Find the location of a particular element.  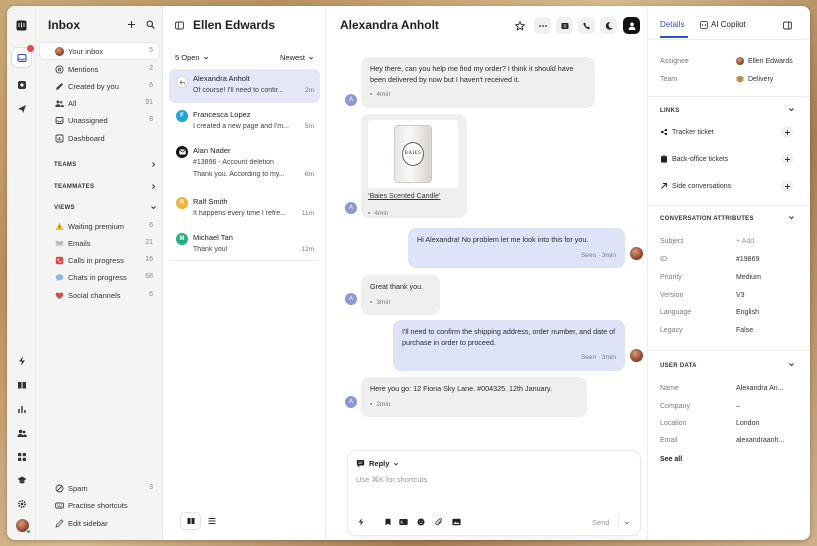

nav-item-unassigned: Unassigned 8 is located at coordinates (99, 120).